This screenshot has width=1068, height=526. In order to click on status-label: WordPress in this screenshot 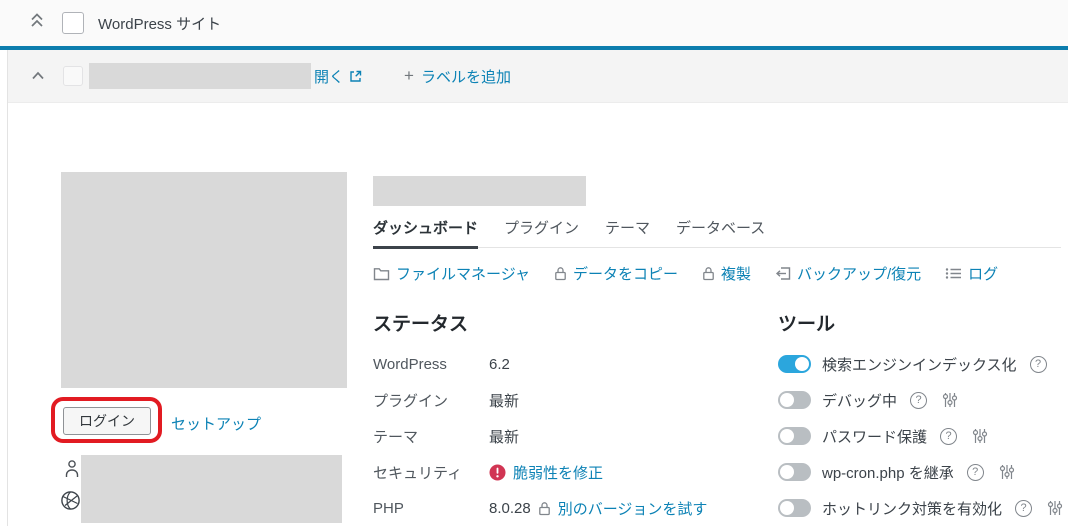, I will do `click(410, 364)`.